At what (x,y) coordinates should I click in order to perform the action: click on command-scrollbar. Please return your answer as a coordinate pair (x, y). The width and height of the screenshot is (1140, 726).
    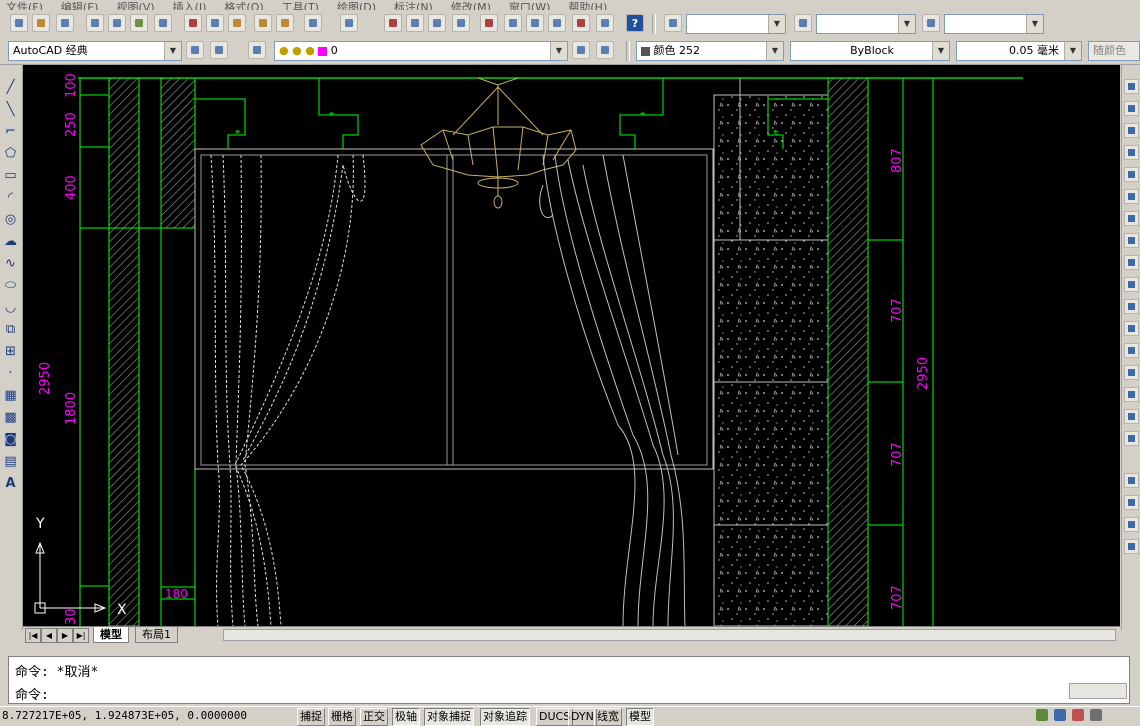
    Looking at the image, I should click on (1098, 691).